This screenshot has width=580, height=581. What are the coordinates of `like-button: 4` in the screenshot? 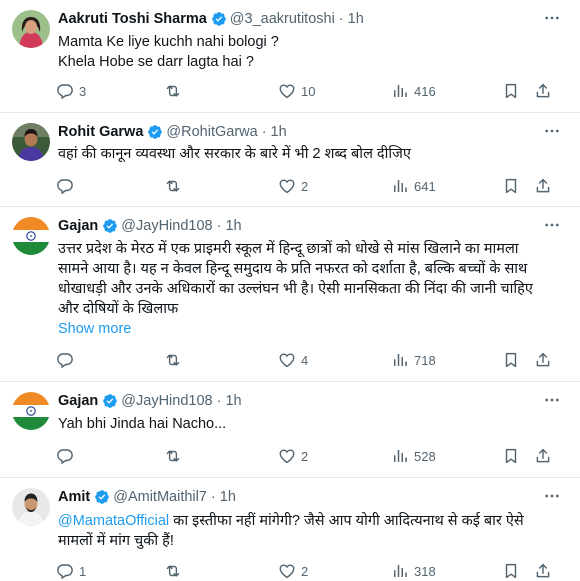 It's located at (293, 360).